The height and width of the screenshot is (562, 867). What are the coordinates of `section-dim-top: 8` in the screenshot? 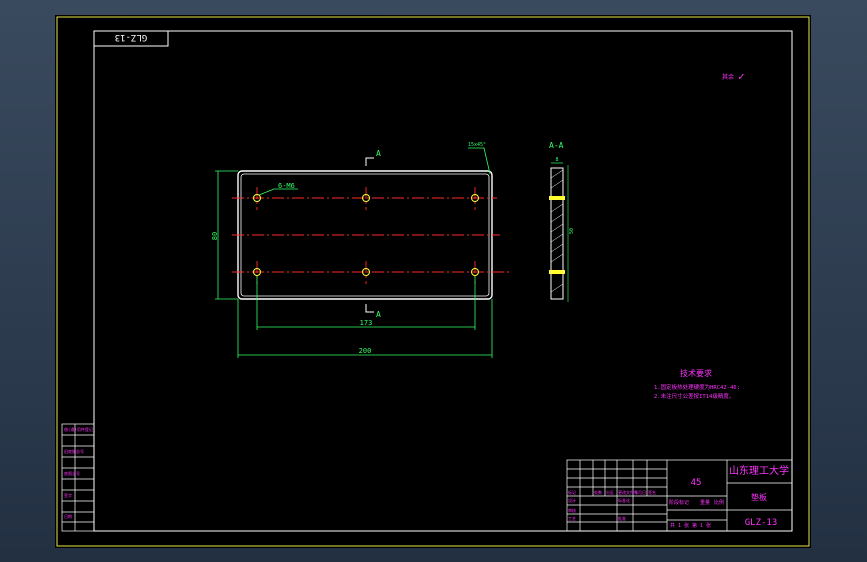 It's located at (556, 160).